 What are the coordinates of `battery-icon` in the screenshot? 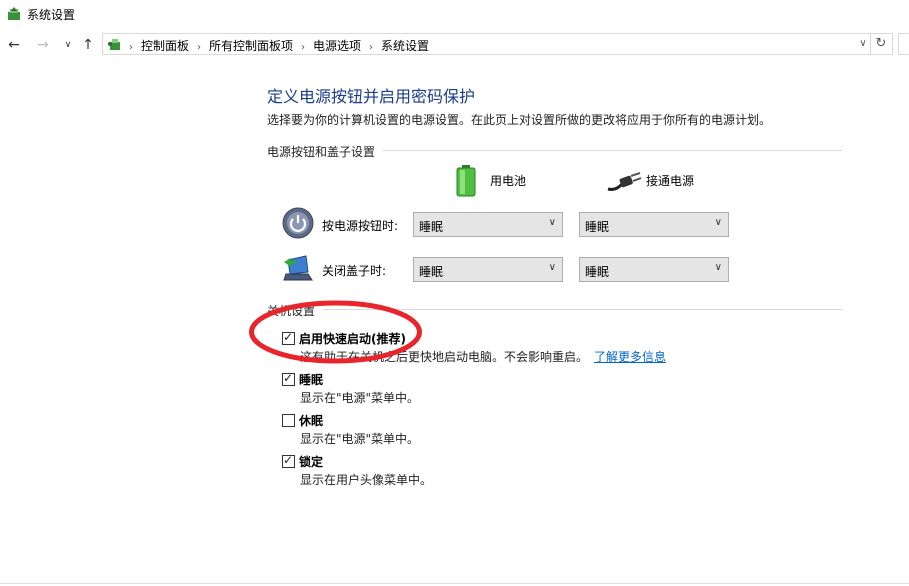 It's located at (466, 181).